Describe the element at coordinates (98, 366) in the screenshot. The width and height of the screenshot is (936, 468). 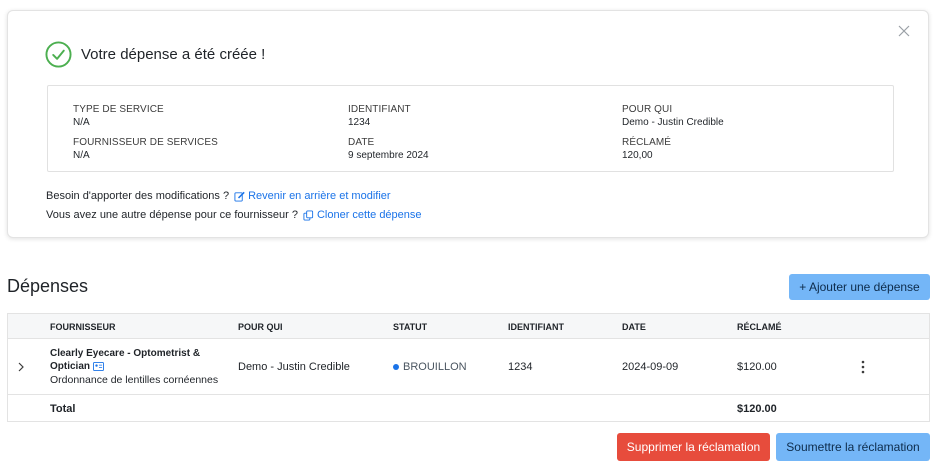
I see `id-card-icon` at that location.